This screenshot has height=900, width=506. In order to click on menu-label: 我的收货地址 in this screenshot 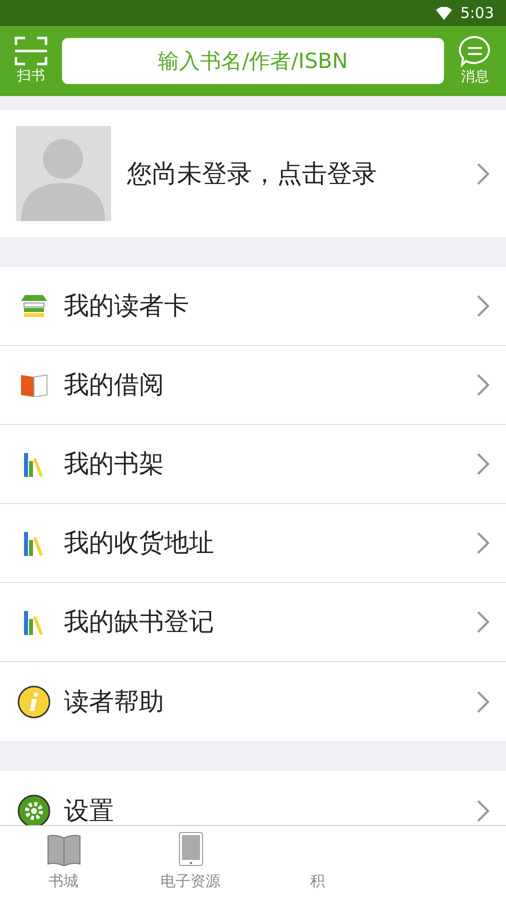, I will do `click(139, 543)`.